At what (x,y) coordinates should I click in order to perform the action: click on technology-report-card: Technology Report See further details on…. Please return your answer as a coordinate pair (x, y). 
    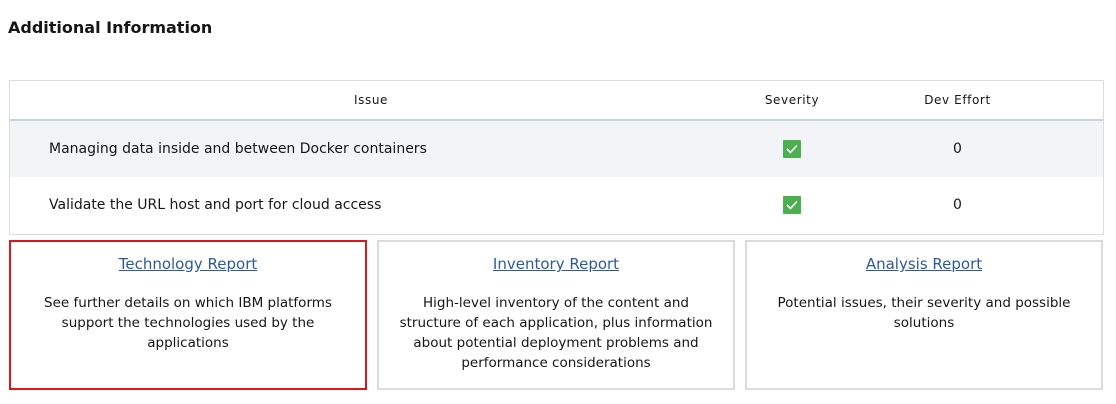
    Looking at the image, I should click on (188, 315).